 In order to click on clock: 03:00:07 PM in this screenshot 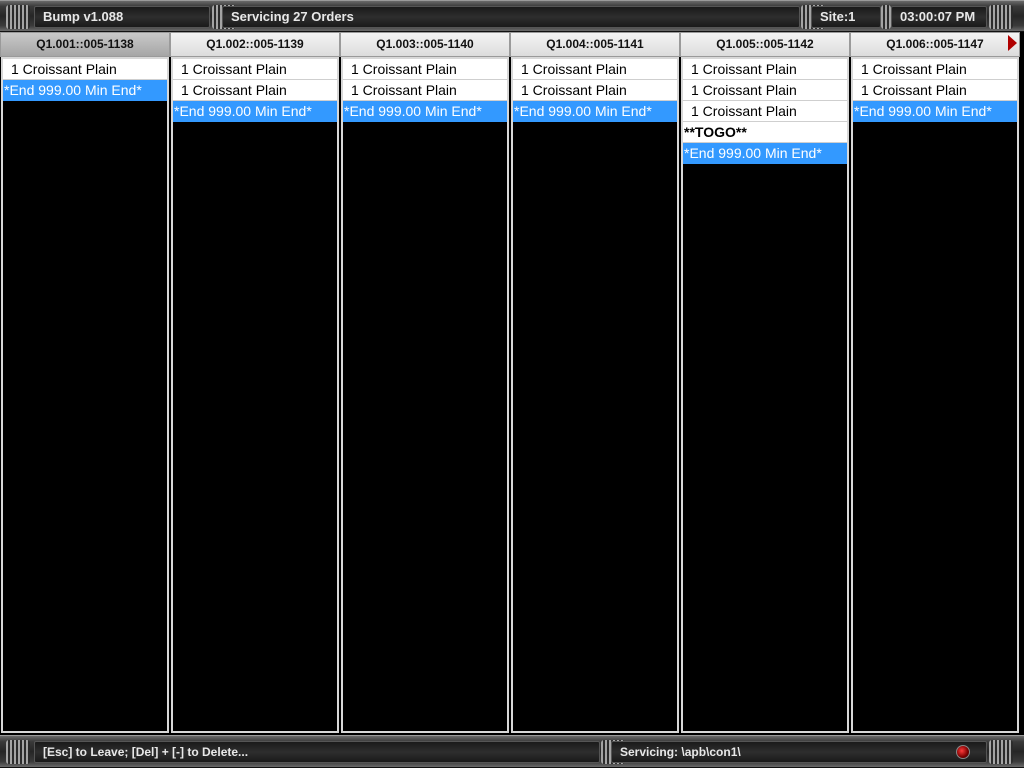, I will do `click(939, 17)`.